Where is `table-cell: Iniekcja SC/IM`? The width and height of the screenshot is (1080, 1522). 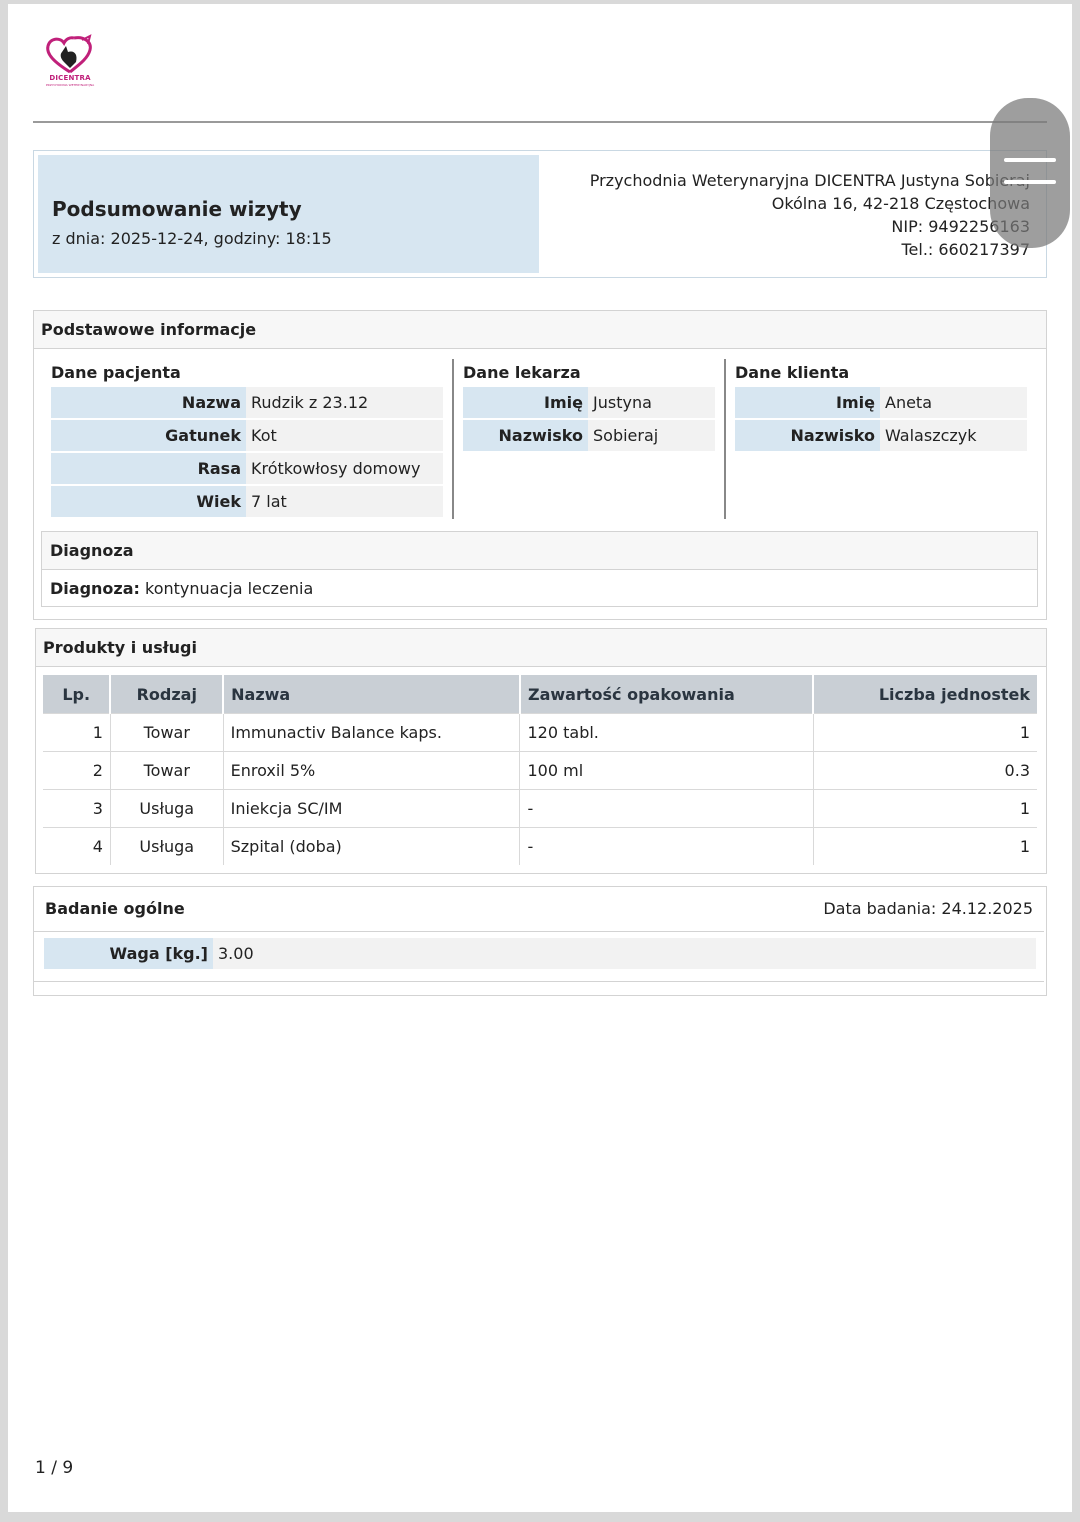
table-cell: Iniekcja SC/IM is located at coordinates (372, 808).